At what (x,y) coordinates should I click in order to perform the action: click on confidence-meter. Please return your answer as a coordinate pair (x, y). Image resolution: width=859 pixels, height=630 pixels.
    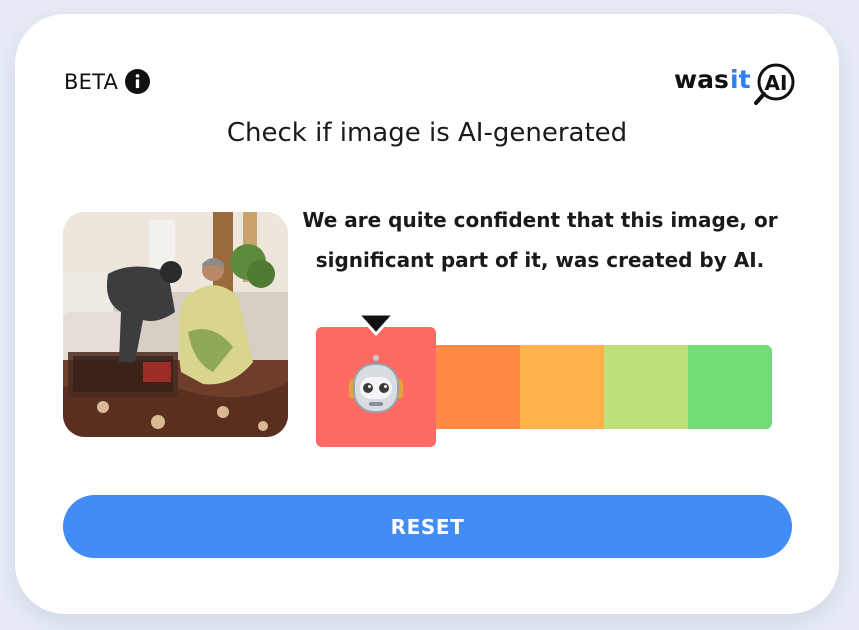
    Looking at the image, I should click on (544, 380).